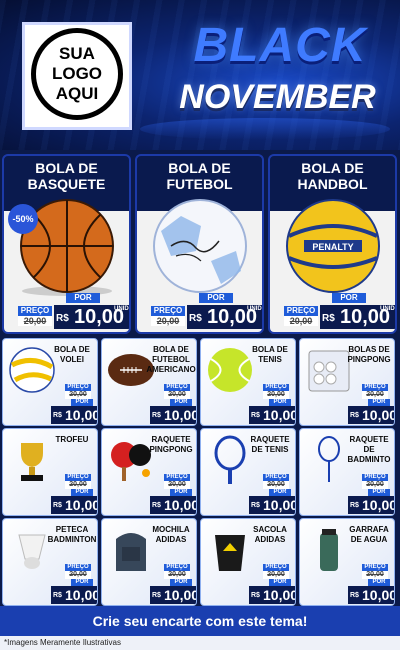 The height and width of the screenshot is (650, 400). I want to click on product-name: RAQUETE DE BADMINTO, so click(369, 449).